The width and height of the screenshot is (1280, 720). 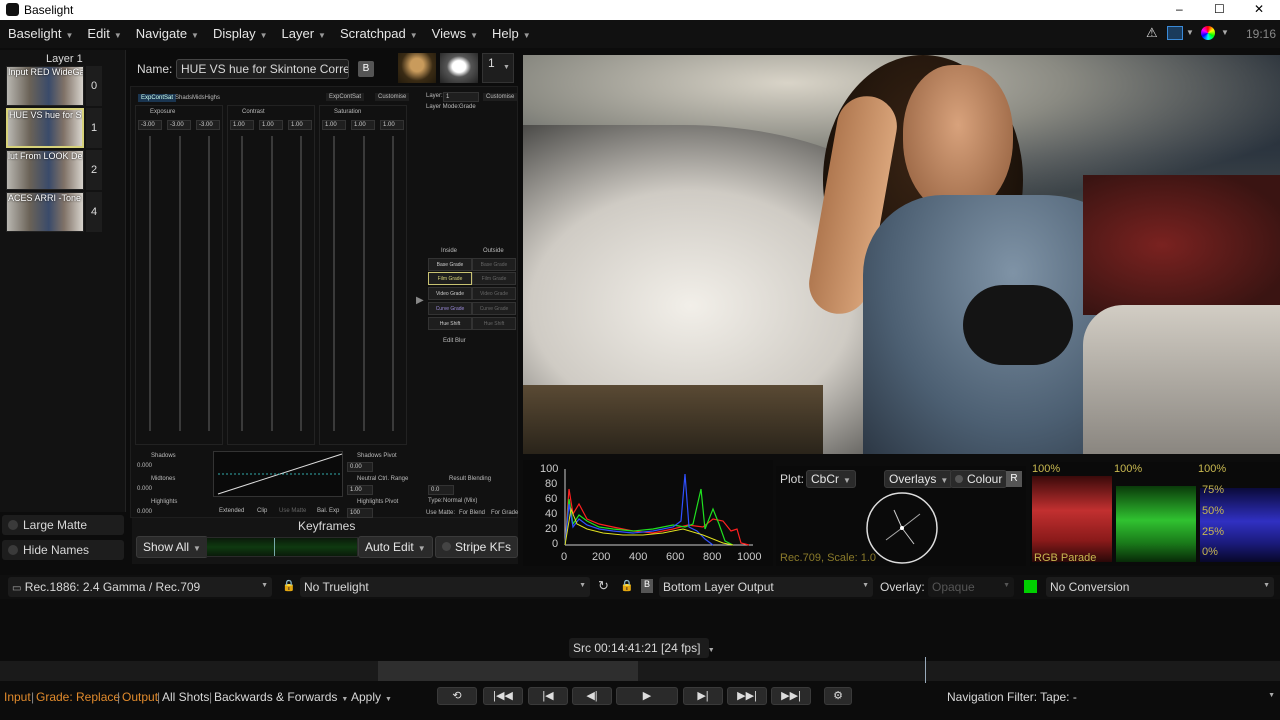 I want to click on saturation-slider-b, so click(x=393, y=283).